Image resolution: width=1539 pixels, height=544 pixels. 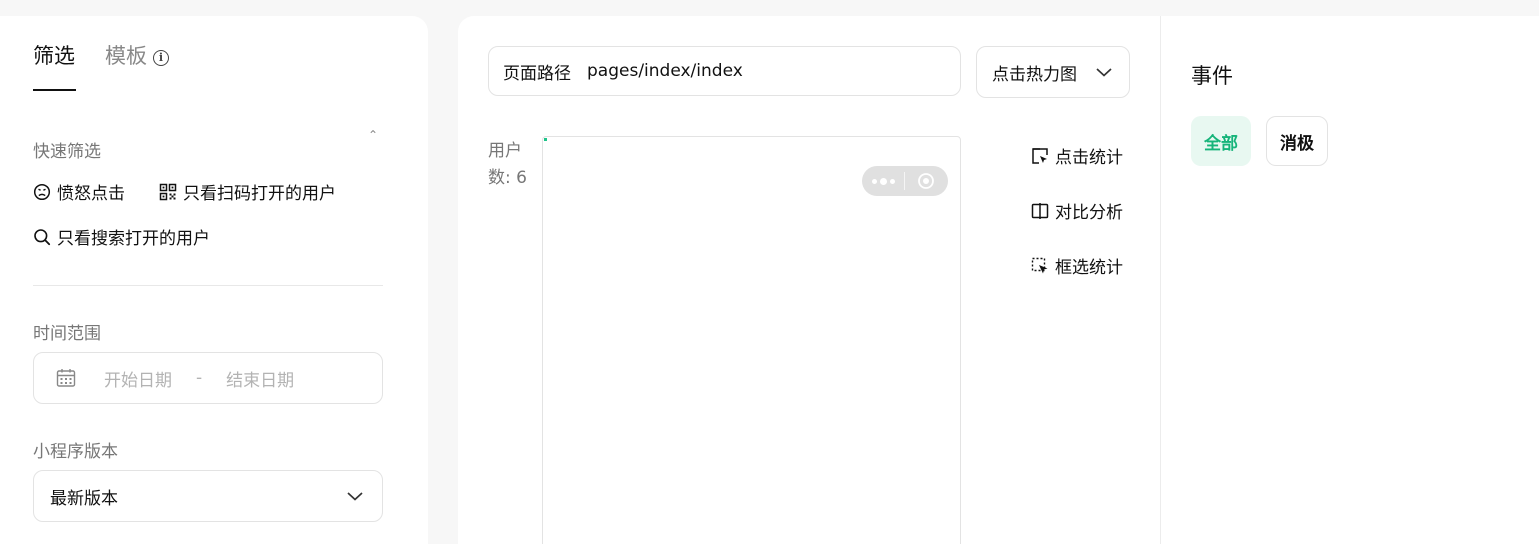 What do you see at coordinates (537, 73) in the screenshot?
I see `page-path-label: 页面路径` at bounding box center [537, 73].